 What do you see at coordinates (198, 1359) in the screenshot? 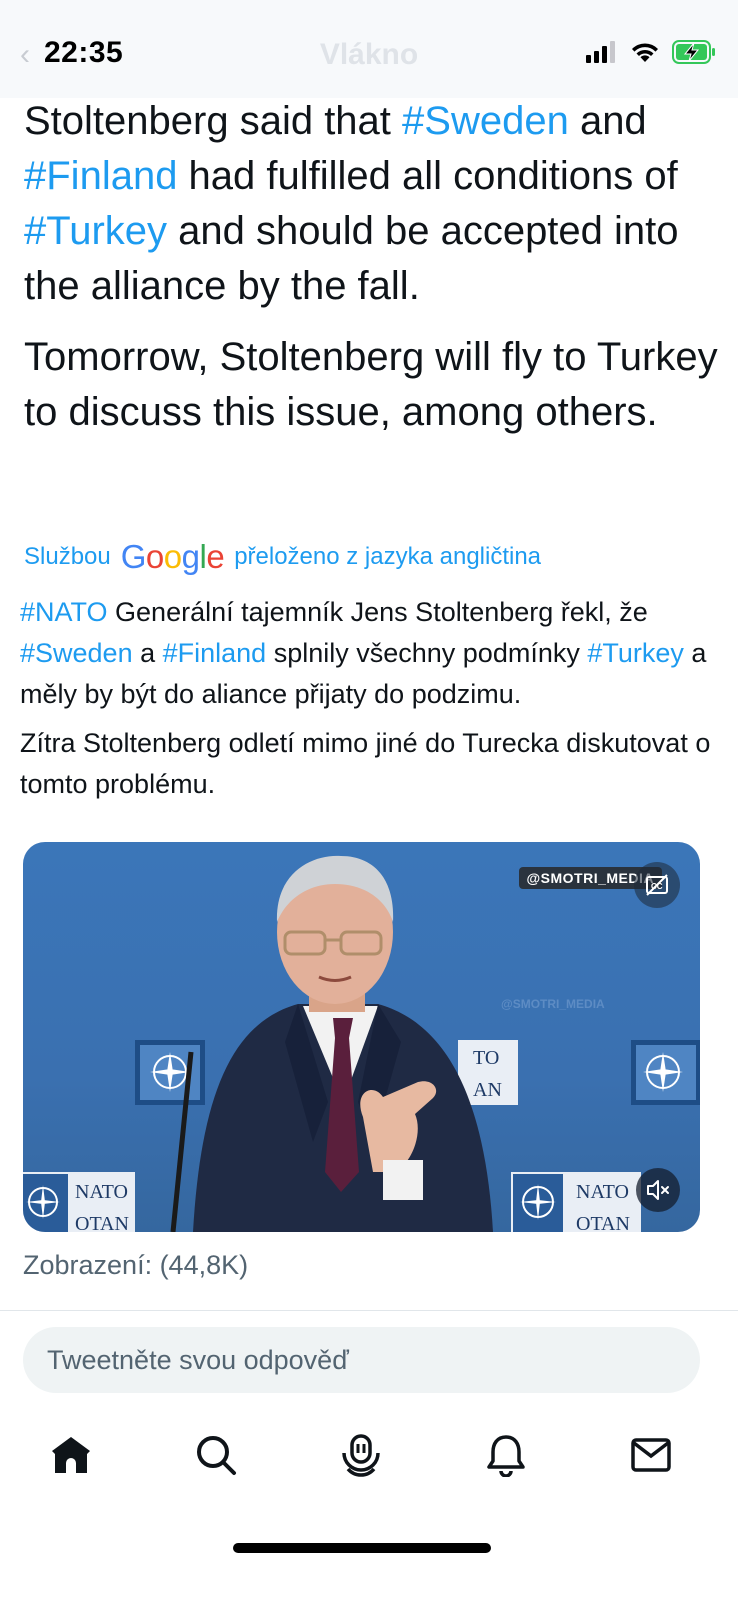
I see `reply-placeholder: Tweetněte svou odpověď` at bounding box center [198, 1359].